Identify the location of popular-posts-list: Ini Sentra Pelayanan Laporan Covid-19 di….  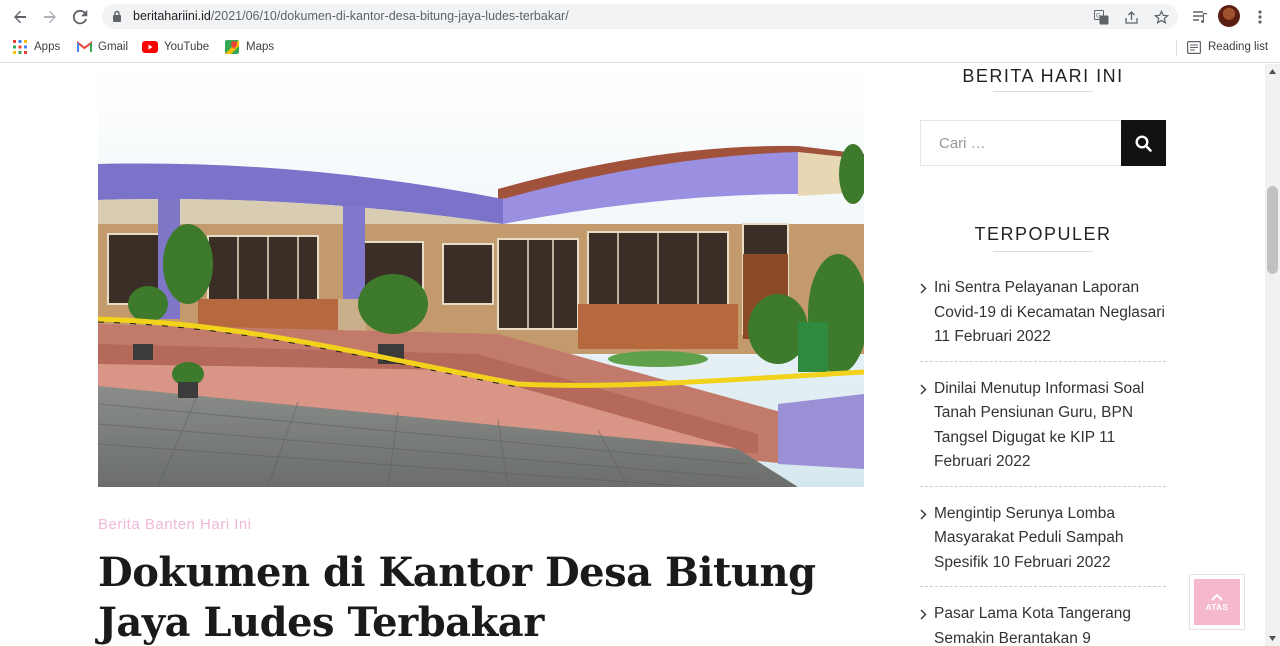
(1043, 459).